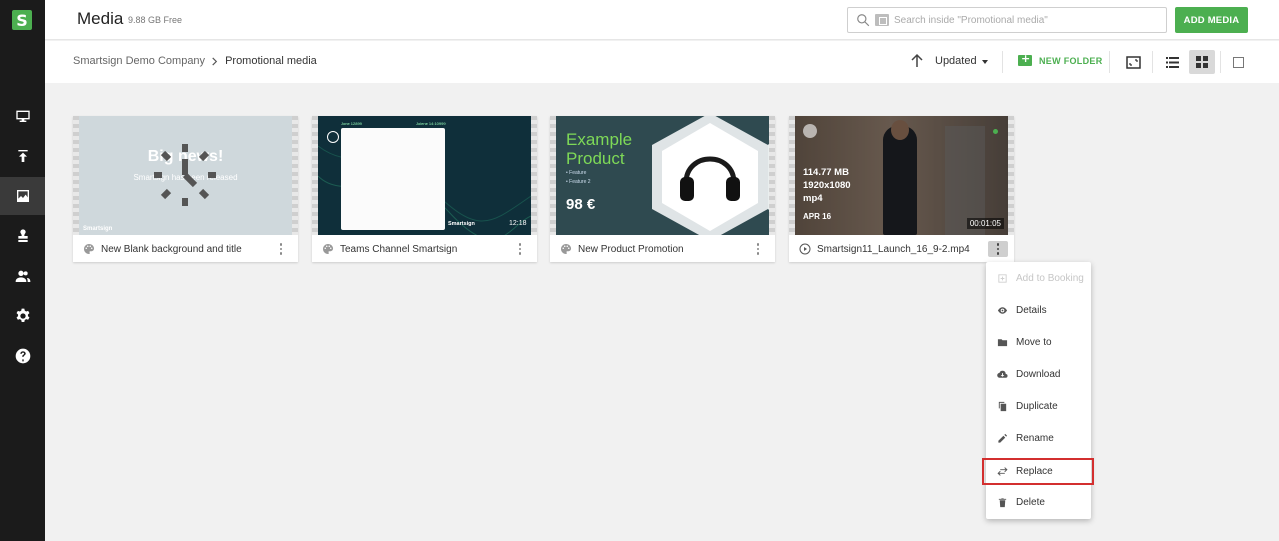 This screenshot has width=1279, height=541. I want to click on upload-icon, so click(22, 156).